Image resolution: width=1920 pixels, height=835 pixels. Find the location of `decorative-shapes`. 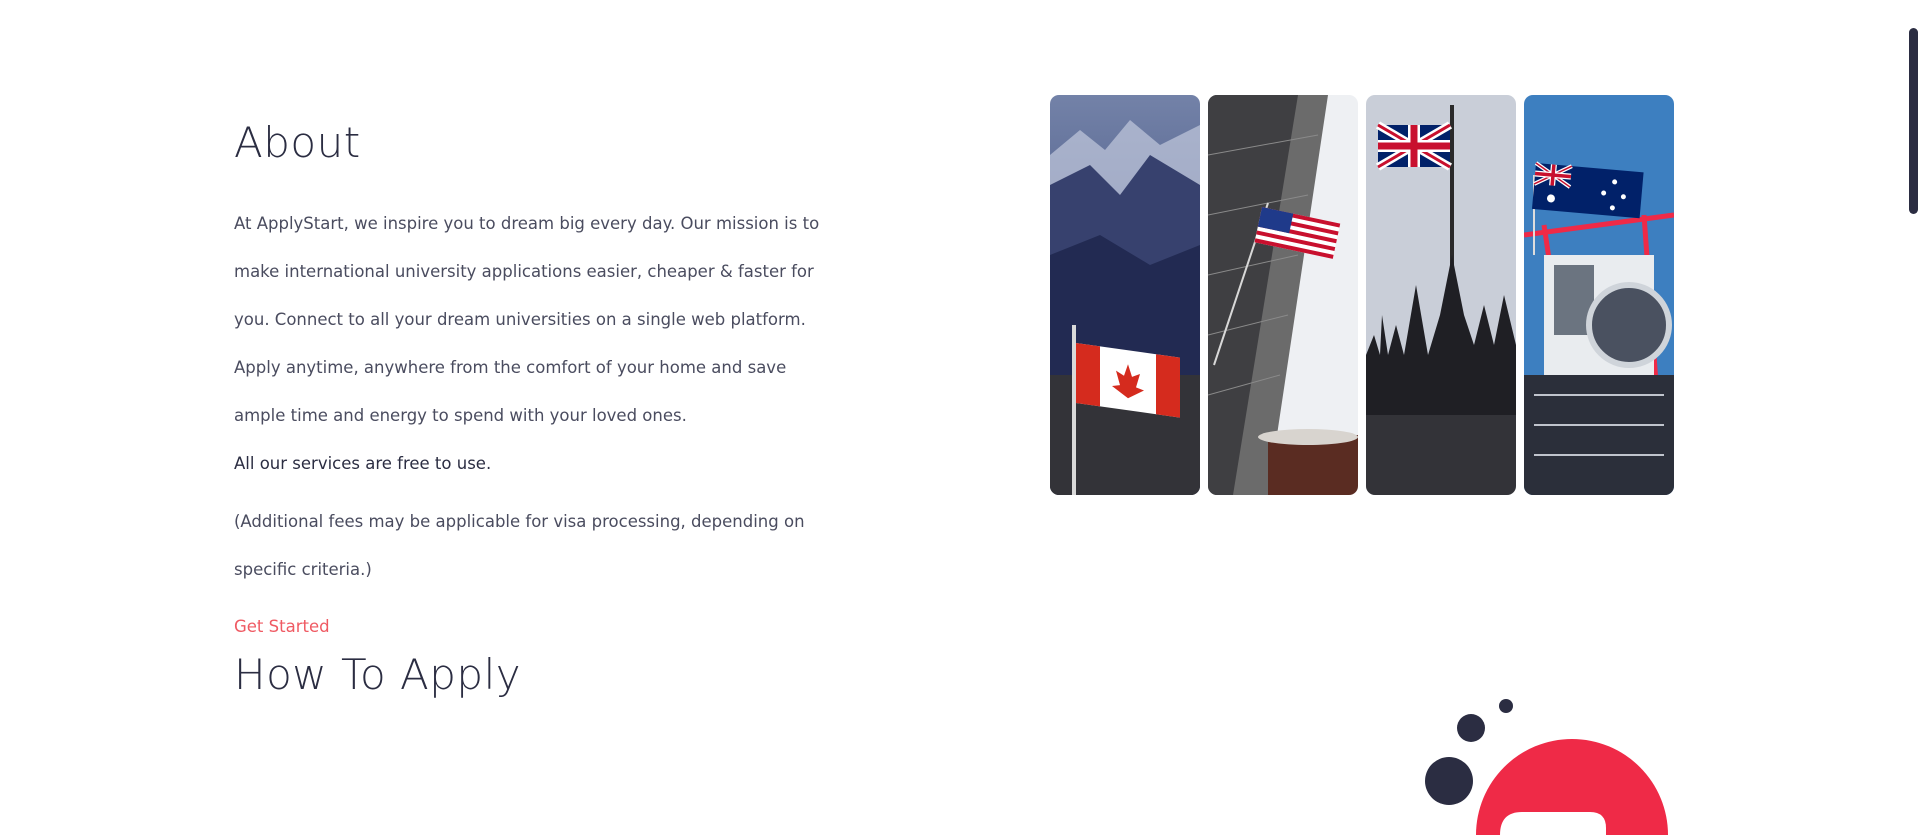

decorative-shapes is located at coordinates (1546, 767).